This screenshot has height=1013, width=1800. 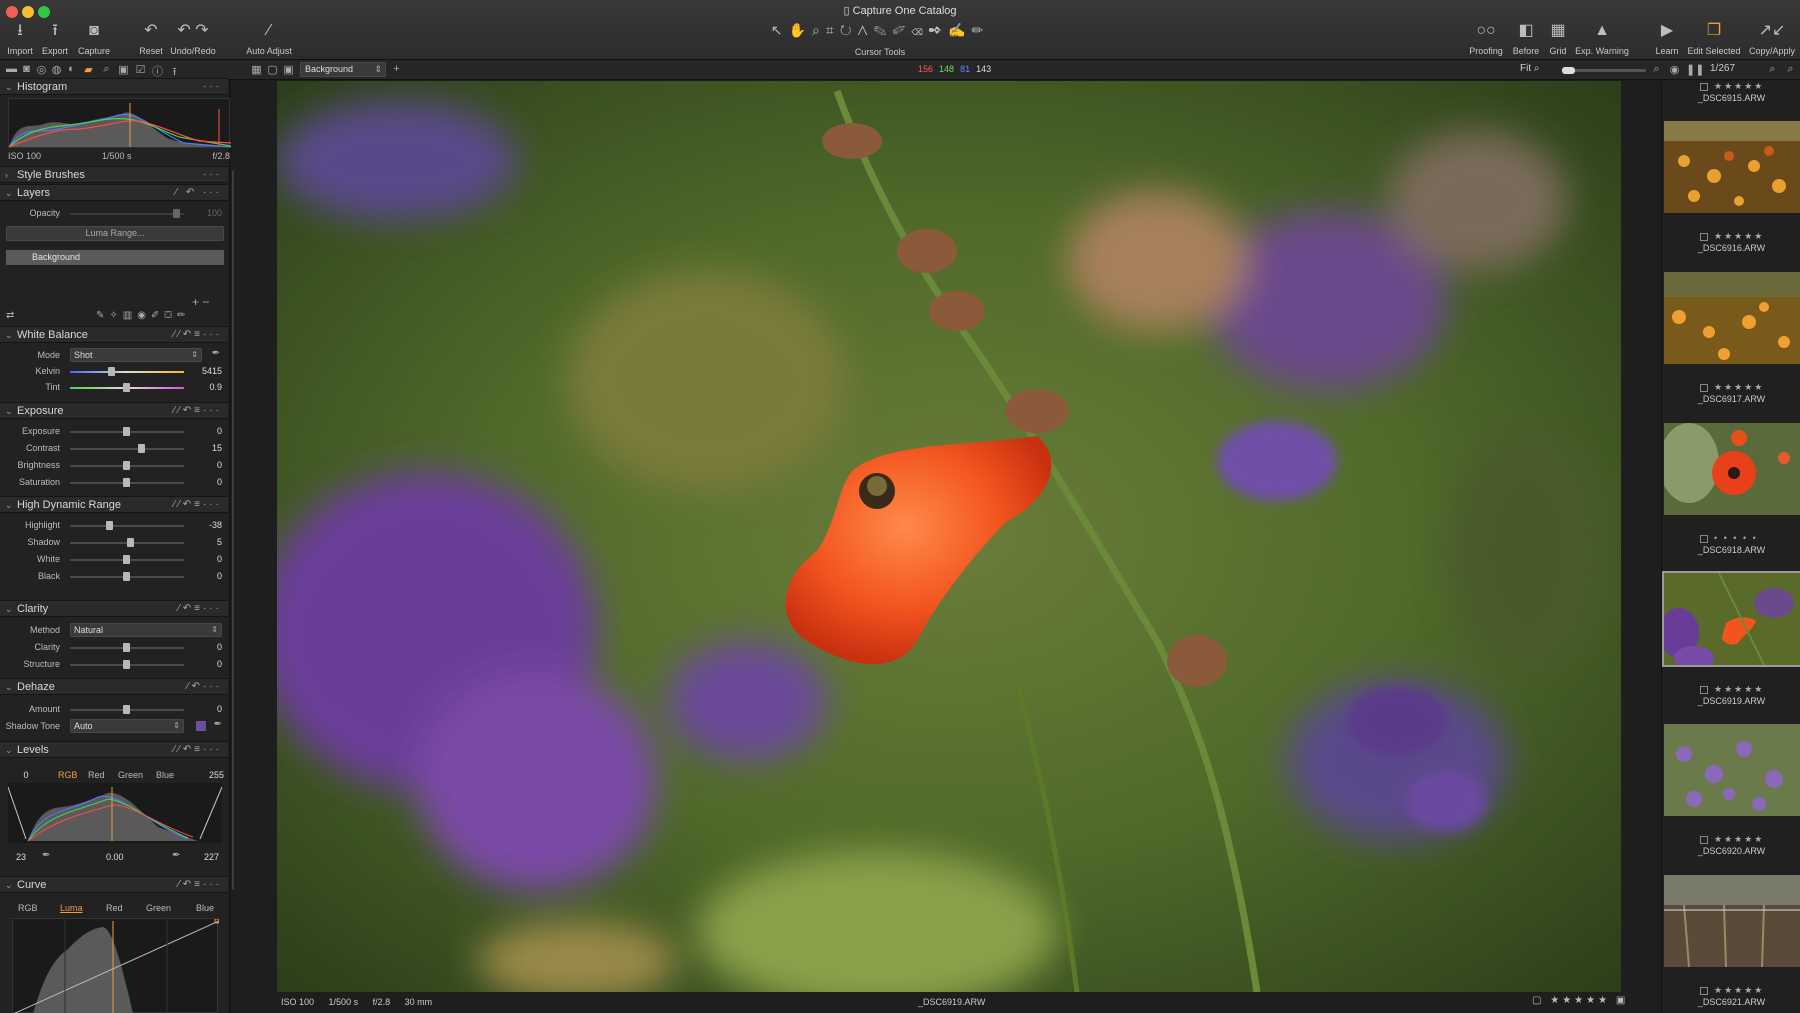 What do you see at coordinates (68, 775) in the screenshot?
I see `levels-tab-rgb: RGB` at bounding box center [68, 775].